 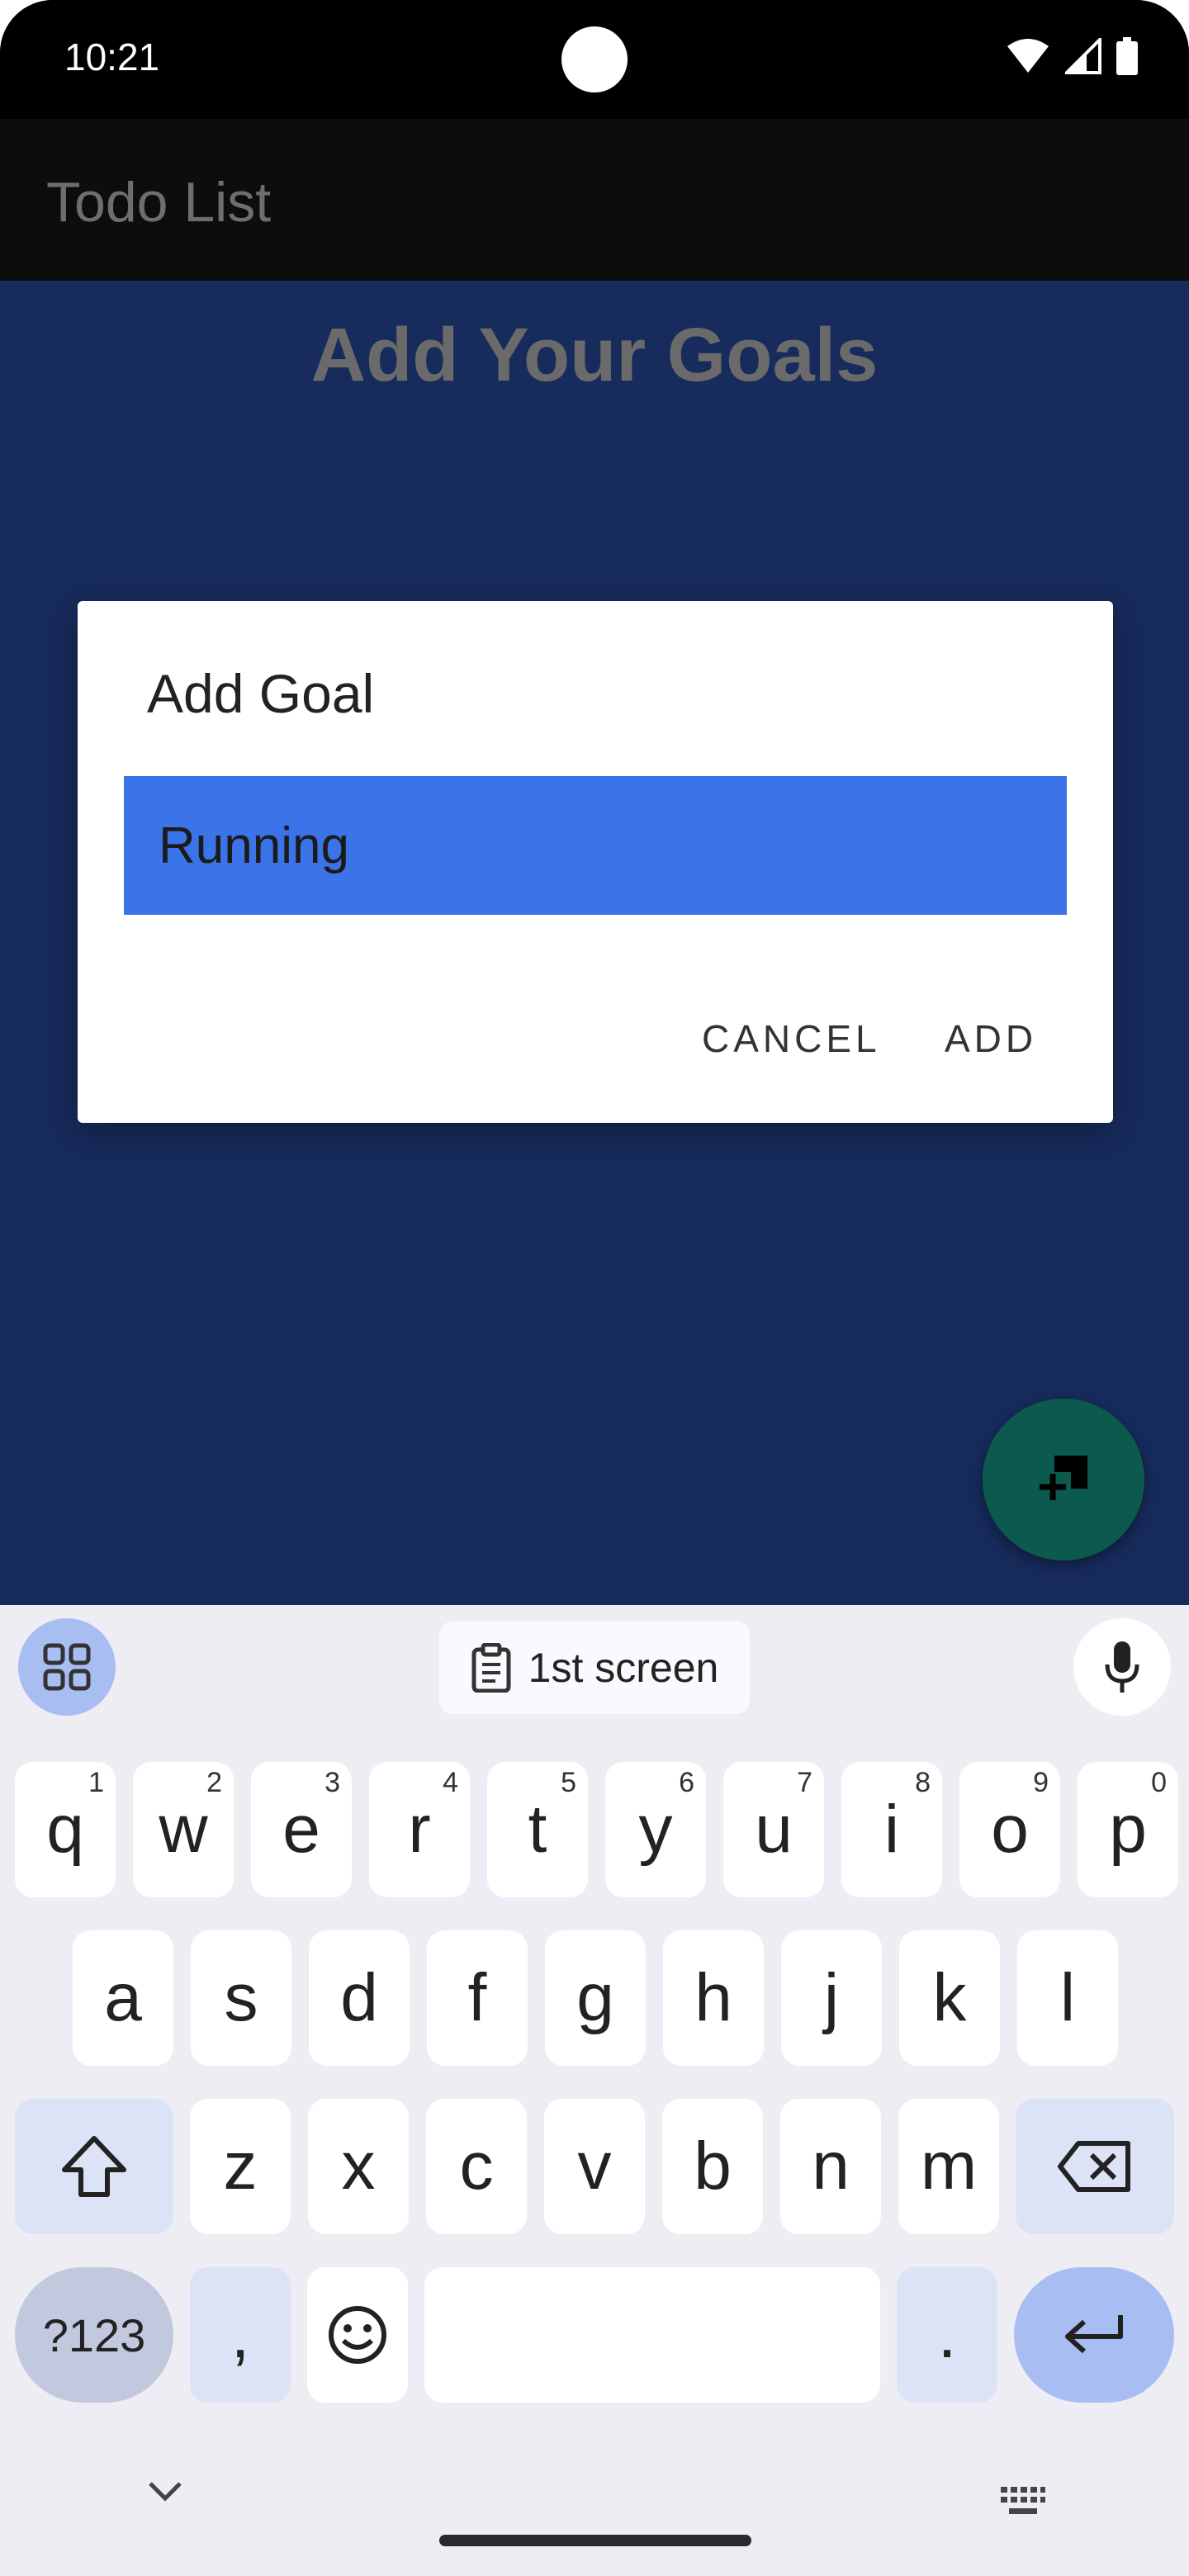 What do you see at coordinates (159, 202) in the screenshot?
I see `app-title: Todo List` at bounding box center [159, 202].